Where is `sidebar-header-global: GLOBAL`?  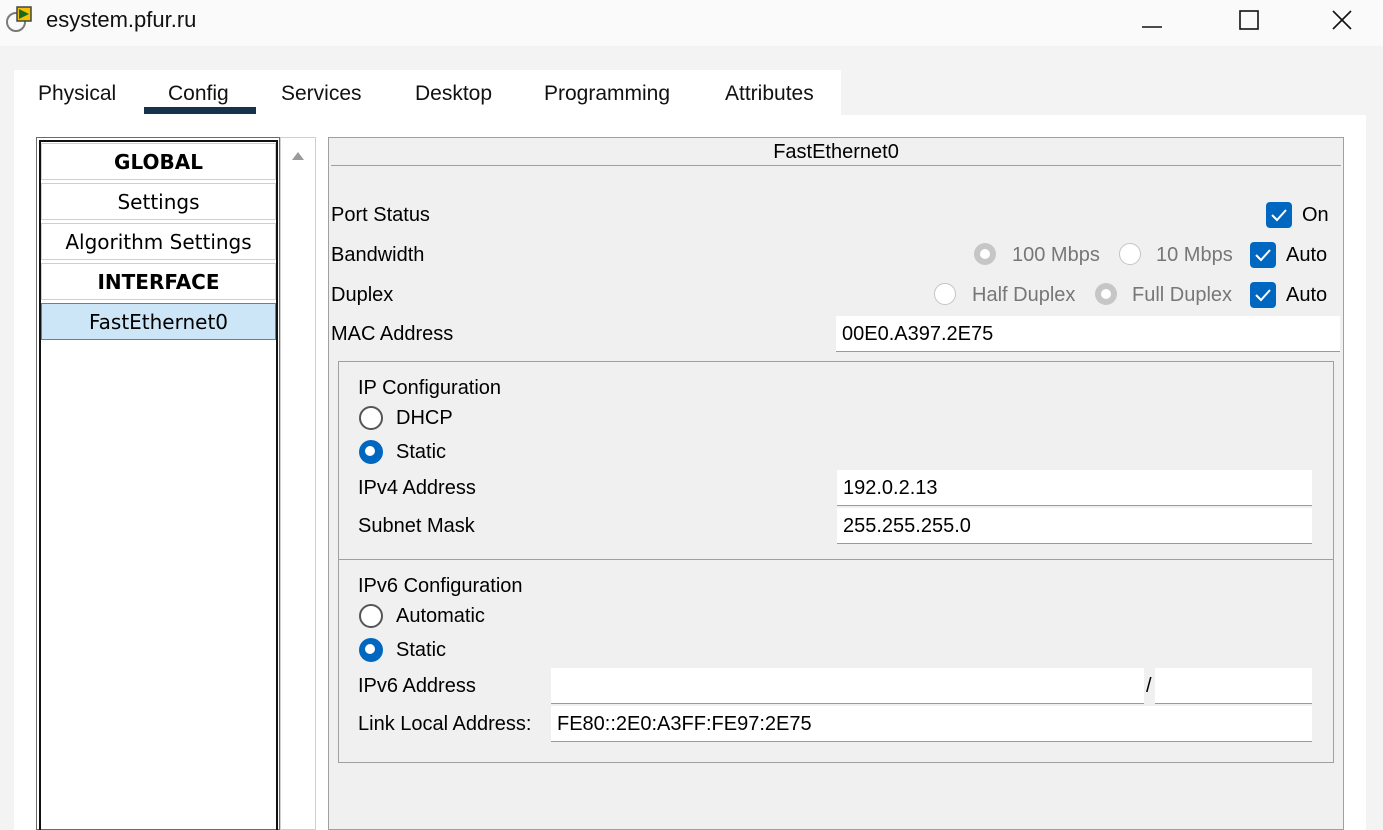
sidebar-header-global: GLOBAL is located at coordinates (158, 161).